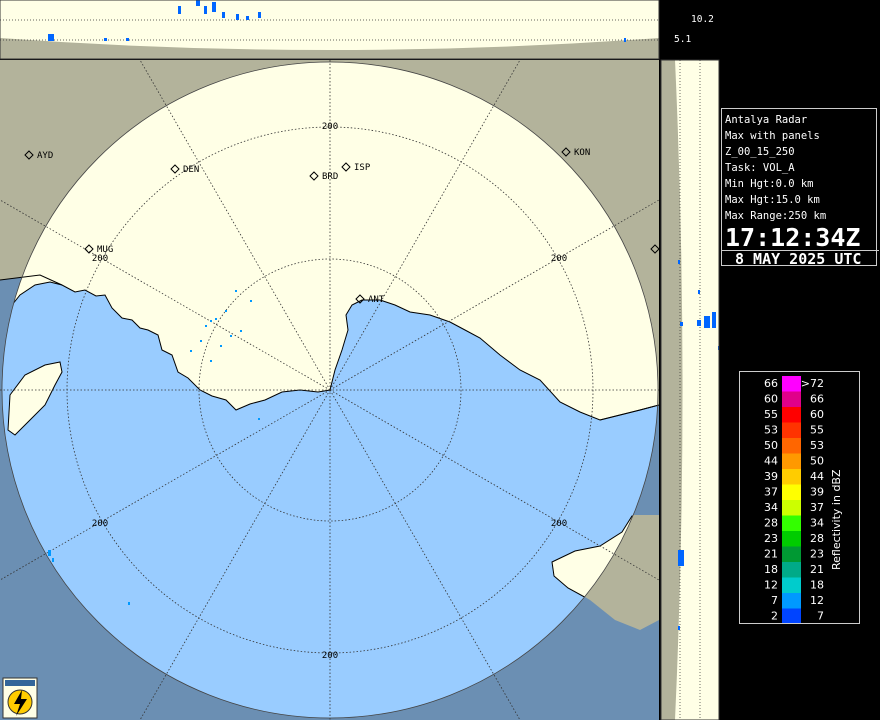 Image resolution: width=880 pixels, height=720 pixels. Describe the element at coordinates (45, 156) in the screenshot. I see `city-label: AYD` at that location.